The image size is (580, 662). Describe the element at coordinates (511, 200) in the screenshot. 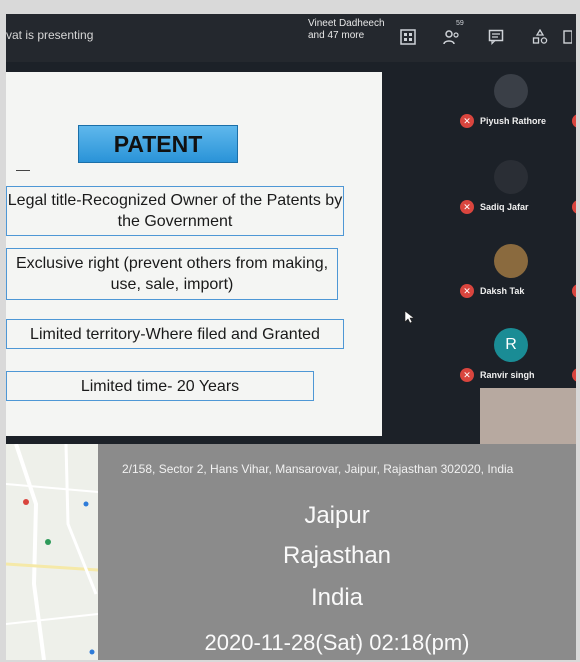

I see `participant-tile: ✕ Sadiq Jafar` at that location.